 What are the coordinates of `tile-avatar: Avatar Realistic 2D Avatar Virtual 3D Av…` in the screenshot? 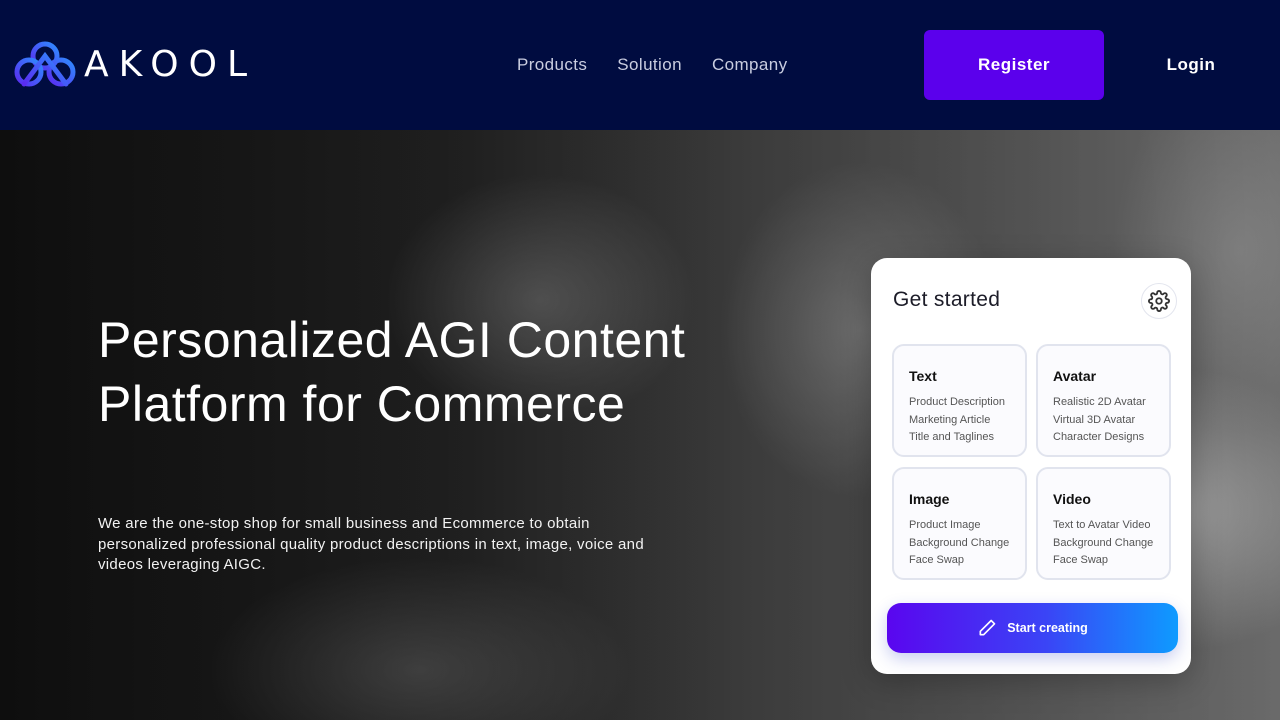 It's located at (1103, 400).